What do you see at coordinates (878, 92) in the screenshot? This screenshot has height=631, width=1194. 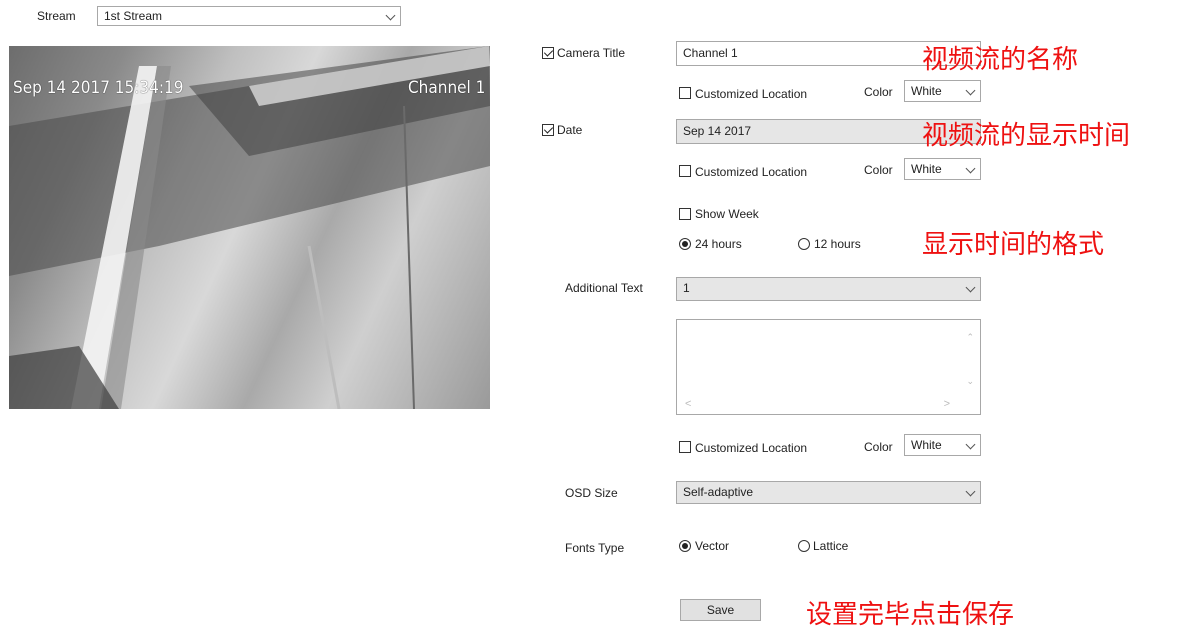 I see `camera-title-color-label: Color` at bounding box center [878, 92].